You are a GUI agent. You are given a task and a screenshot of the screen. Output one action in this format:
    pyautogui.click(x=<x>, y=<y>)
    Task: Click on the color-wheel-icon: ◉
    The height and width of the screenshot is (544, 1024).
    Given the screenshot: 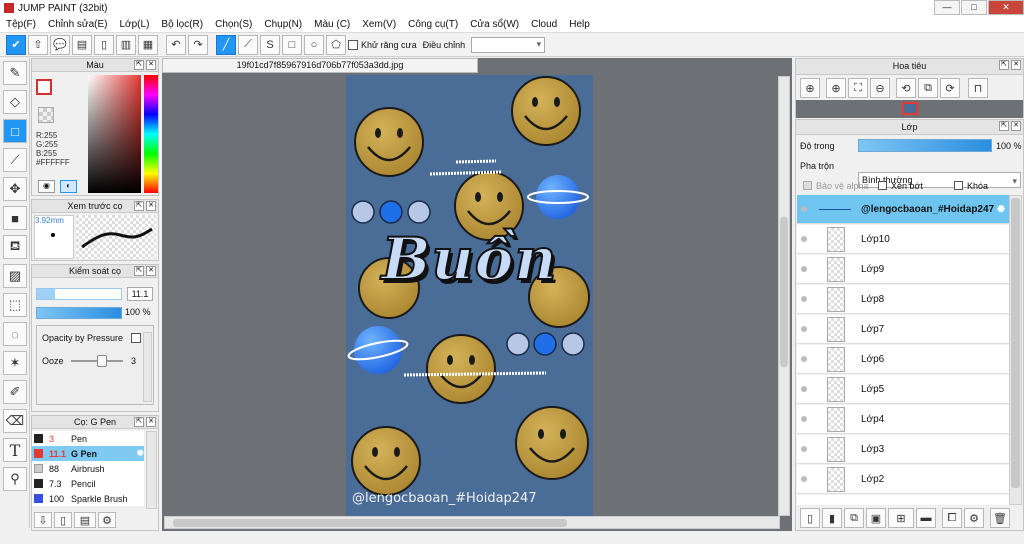 What is the action you would take?
    pyautogui.click(x=46, y=186)
    